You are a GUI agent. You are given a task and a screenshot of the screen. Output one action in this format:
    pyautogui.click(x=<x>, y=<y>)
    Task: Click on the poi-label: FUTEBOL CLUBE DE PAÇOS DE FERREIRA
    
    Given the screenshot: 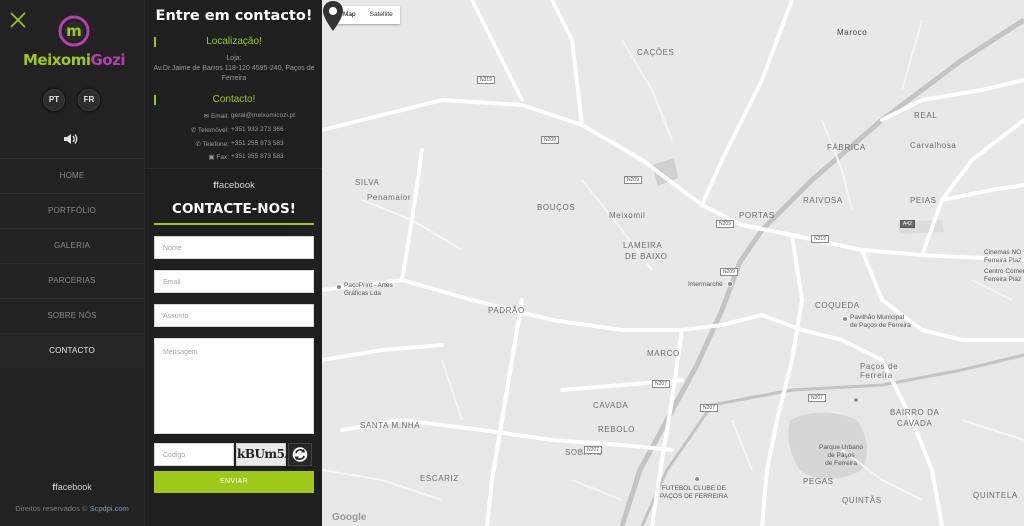 What is the action you would take?
    pyautogui.click(x=694, y=493)
    